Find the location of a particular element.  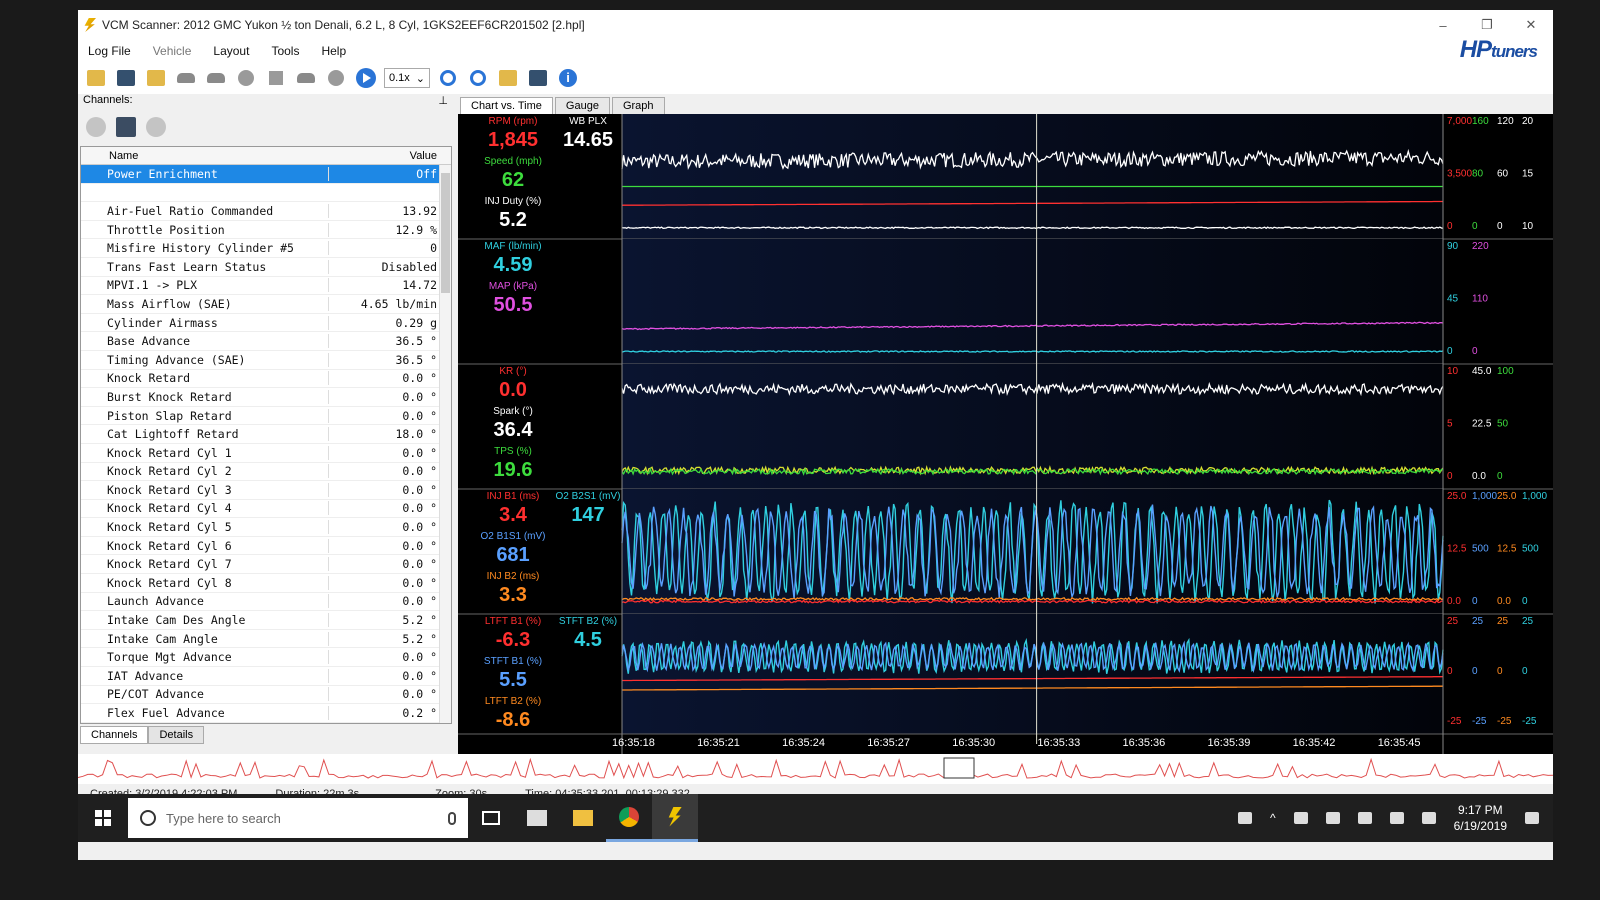

table-row: Misfire History Cylinder #5 0 is located at coordinates (266, 248).